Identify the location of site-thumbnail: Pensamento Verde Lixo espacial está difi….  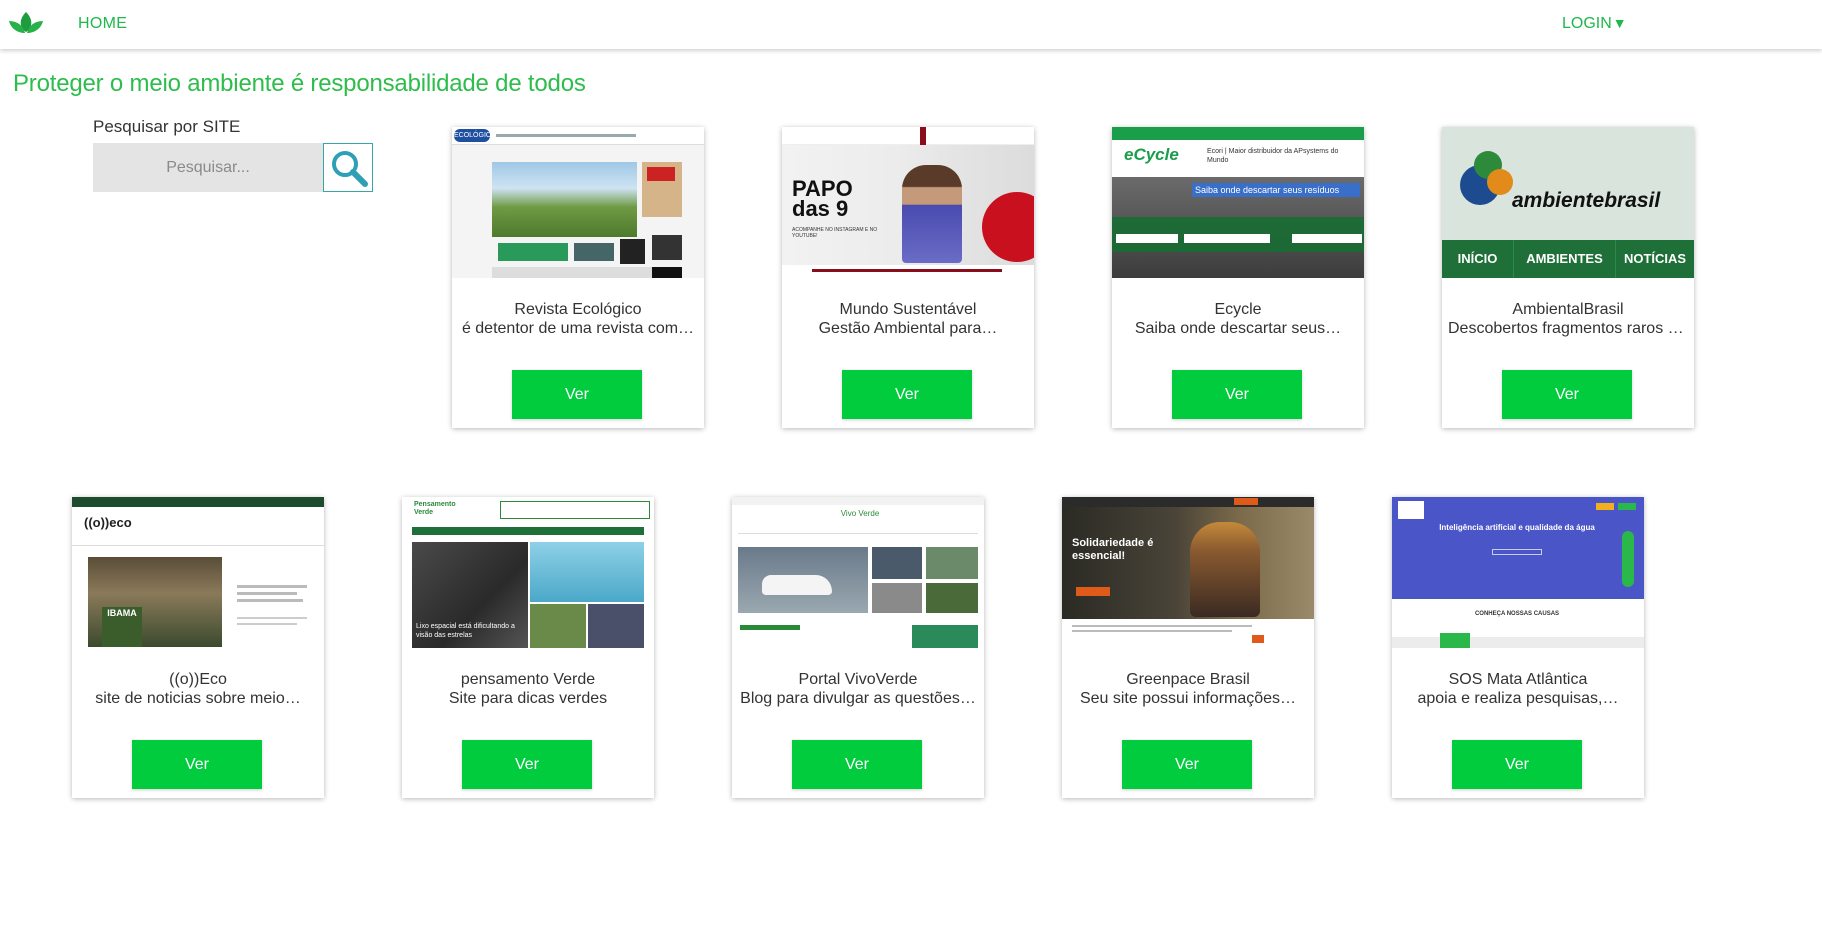
(528, 572).